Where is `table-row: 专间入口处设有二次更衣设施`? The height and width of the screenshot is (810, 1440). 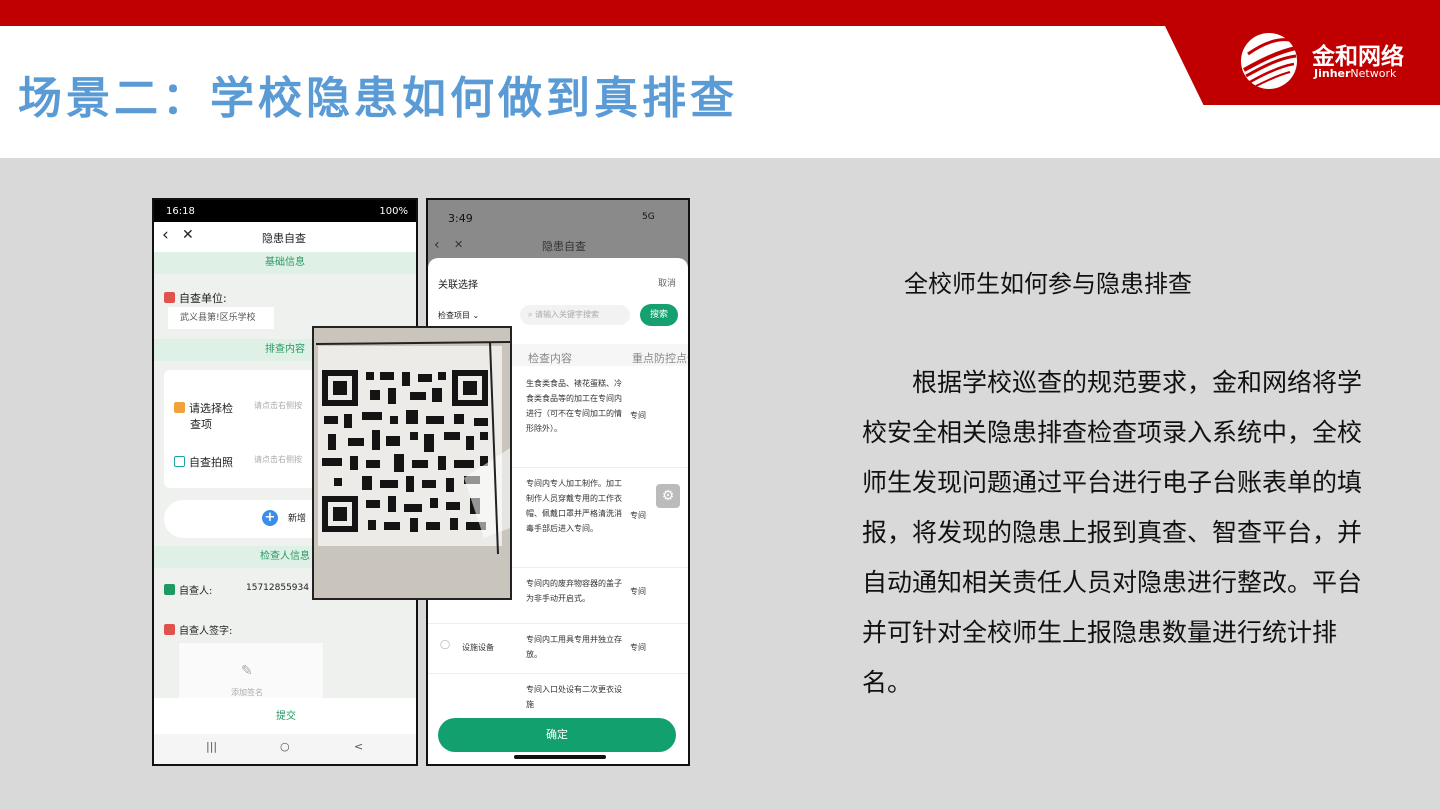
table-row: 专间入口处设有二次更衣设施 is located at coordinates (558, 691).